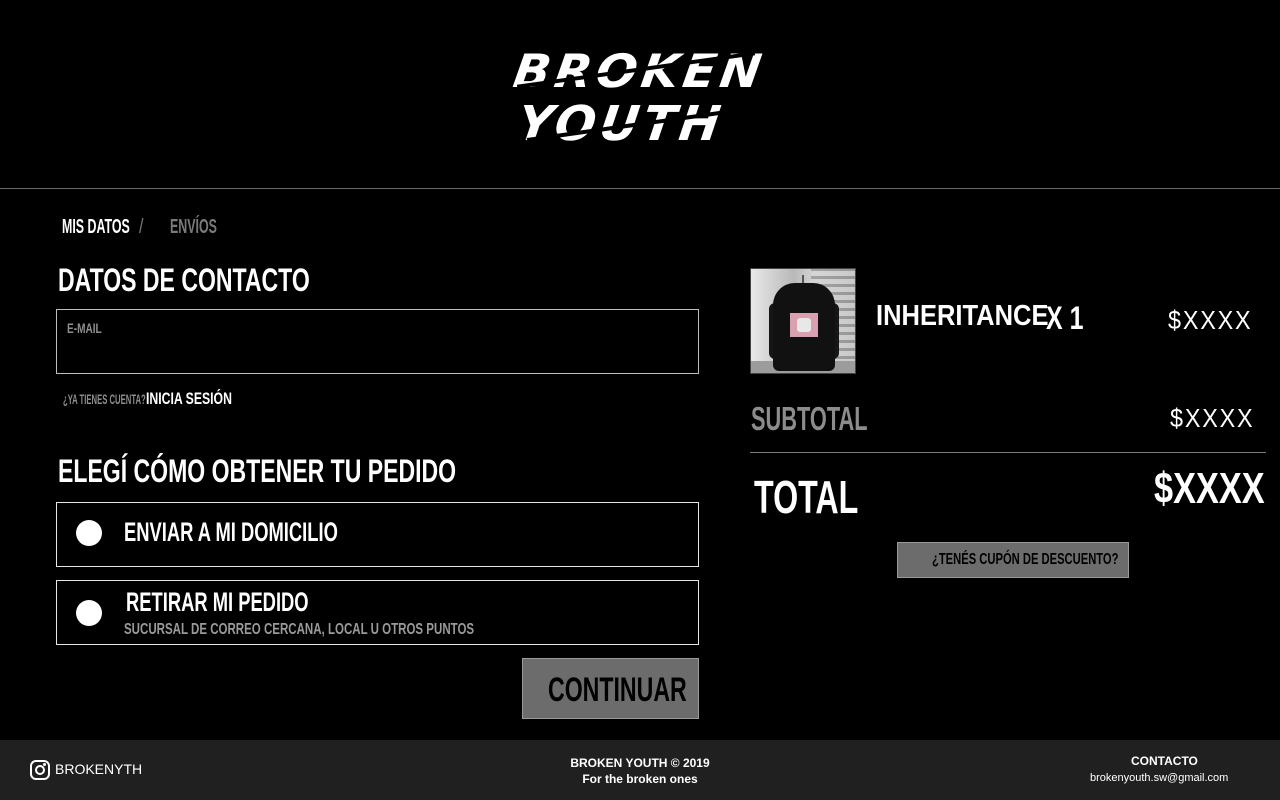 Image resolution: width=1280 pixels, height=800 pixels. I want to click on email-label: E-MAIL, so click(84, 328).